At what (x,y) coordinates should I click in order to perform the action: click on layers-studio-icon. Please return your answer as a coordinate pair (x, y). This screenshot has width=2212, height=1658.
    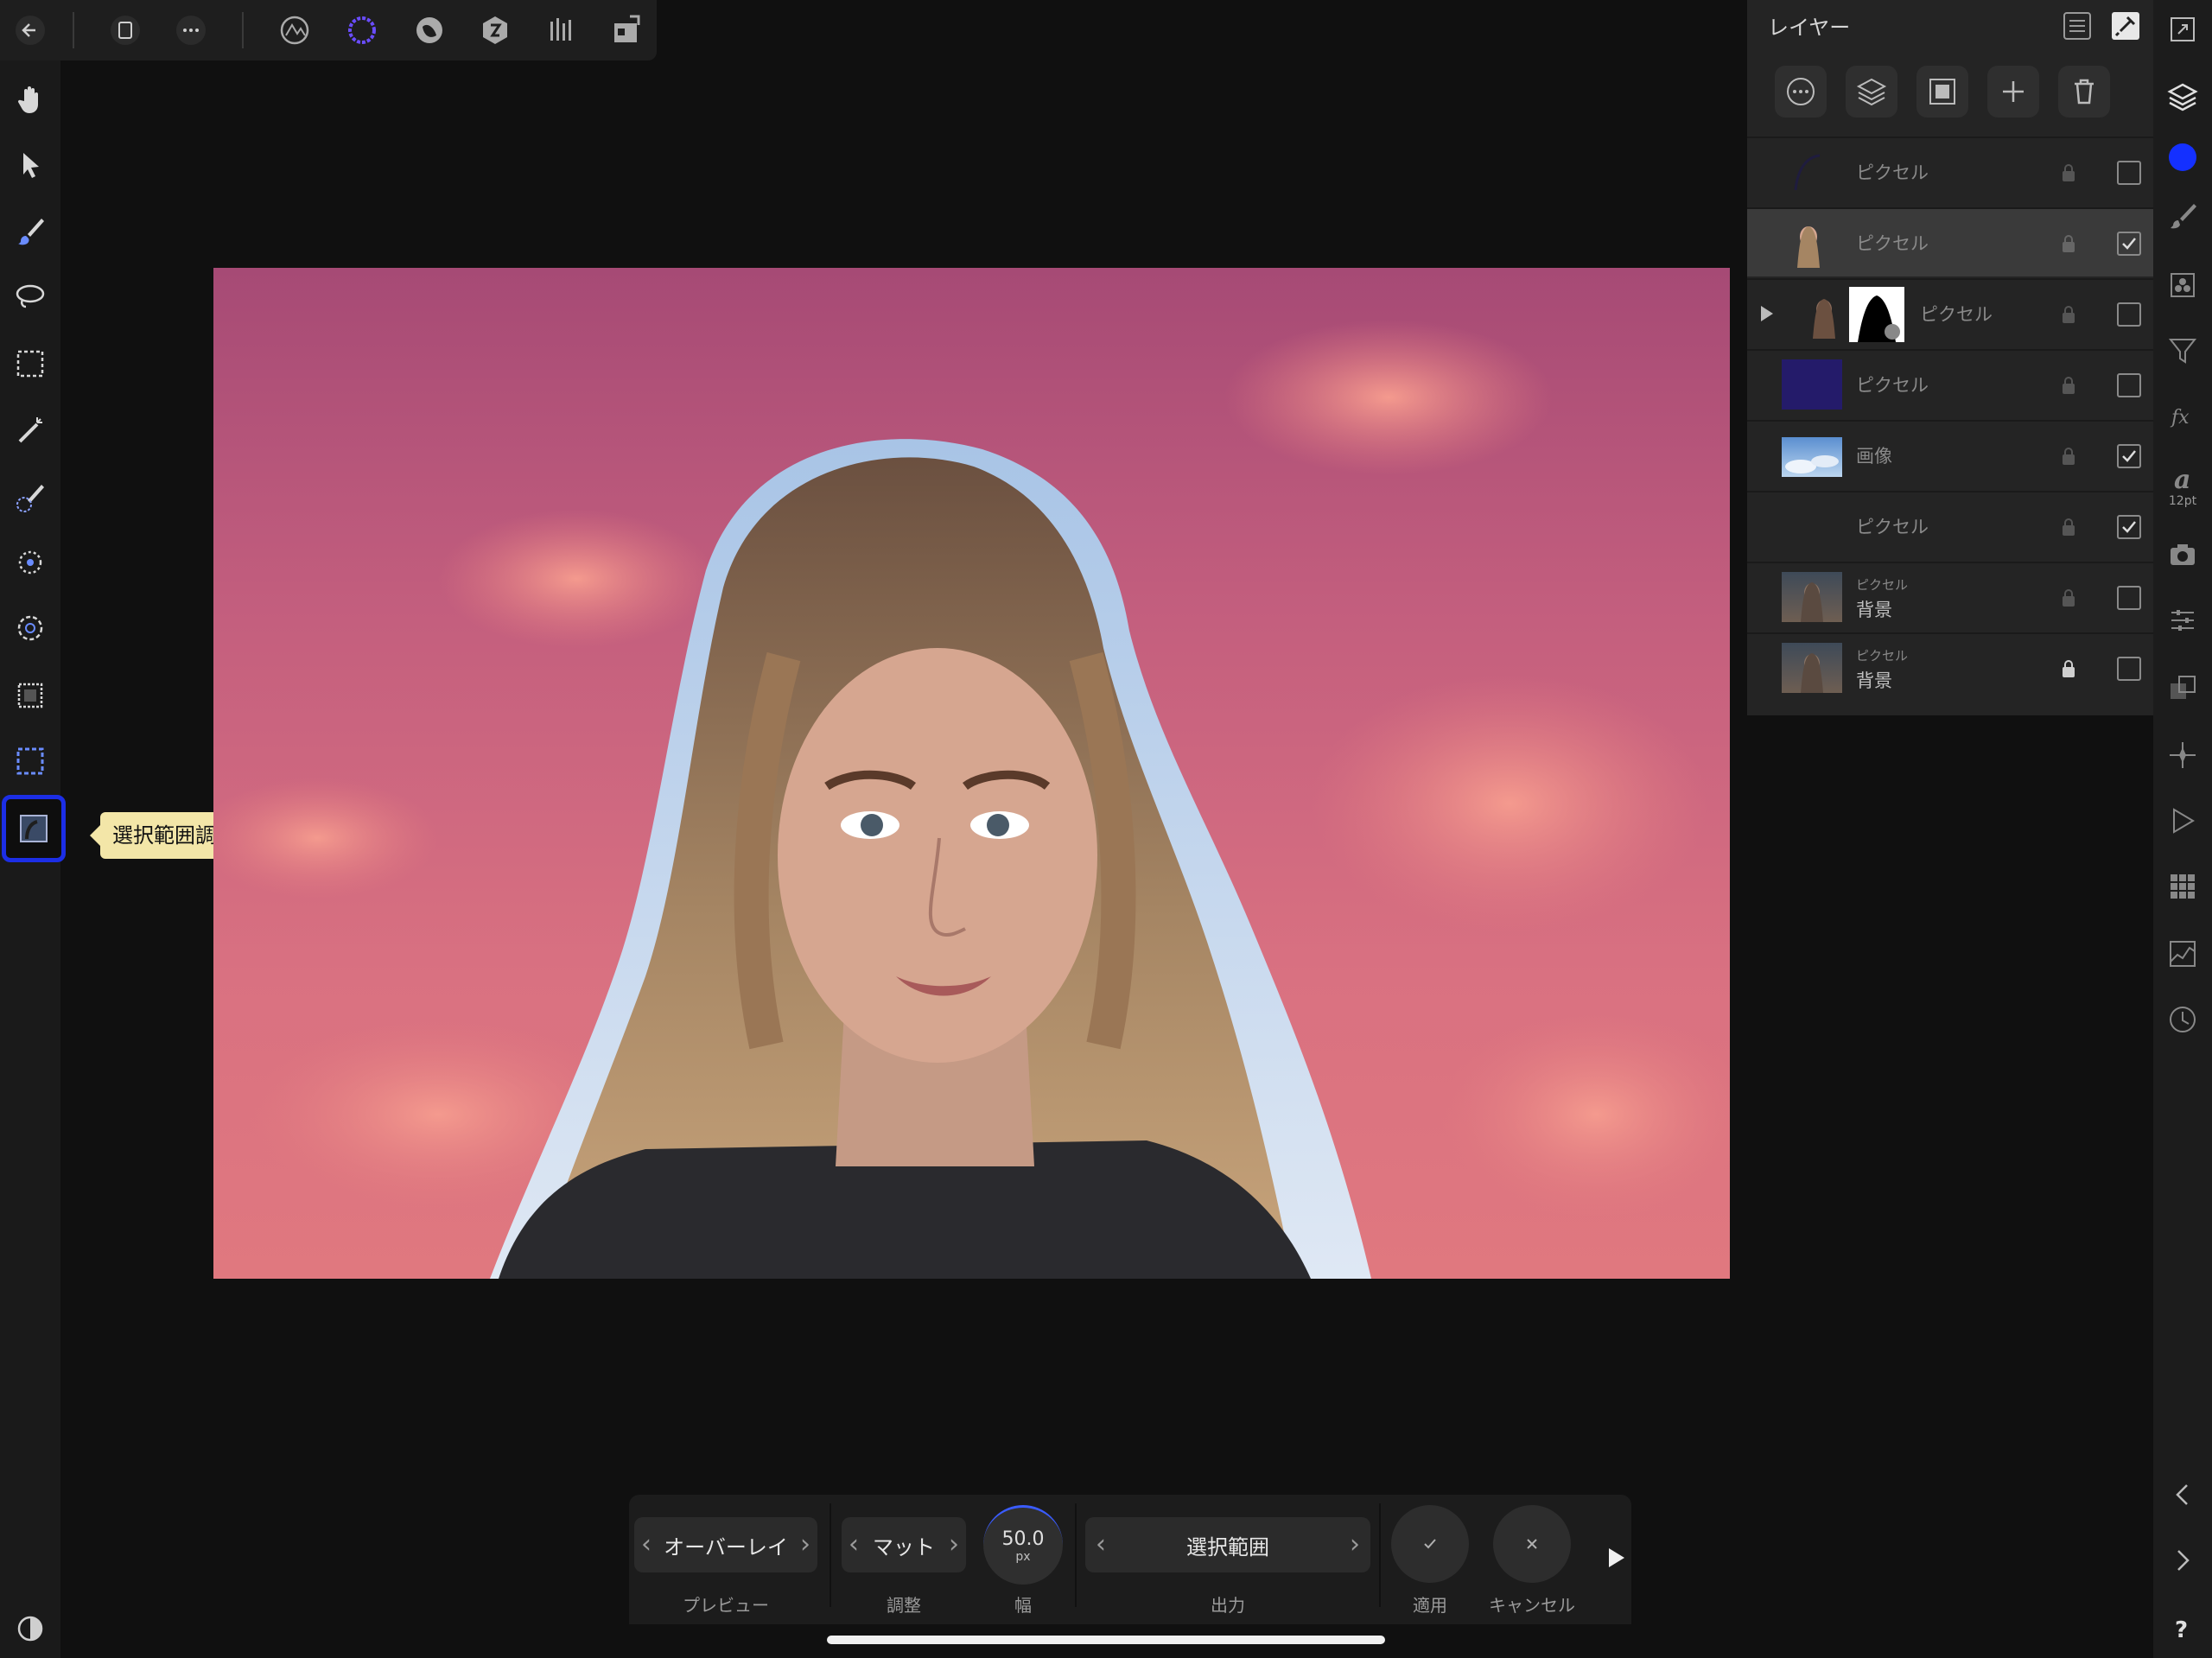
    Looking at the image, I should click on (2182, 97).